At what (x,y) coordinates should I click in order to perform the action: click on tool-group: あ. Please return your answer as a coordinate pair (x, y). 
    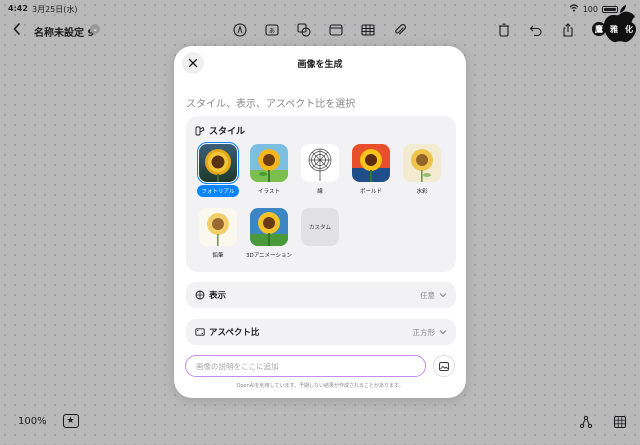
    Looking at the image, I should click on (320, 30).